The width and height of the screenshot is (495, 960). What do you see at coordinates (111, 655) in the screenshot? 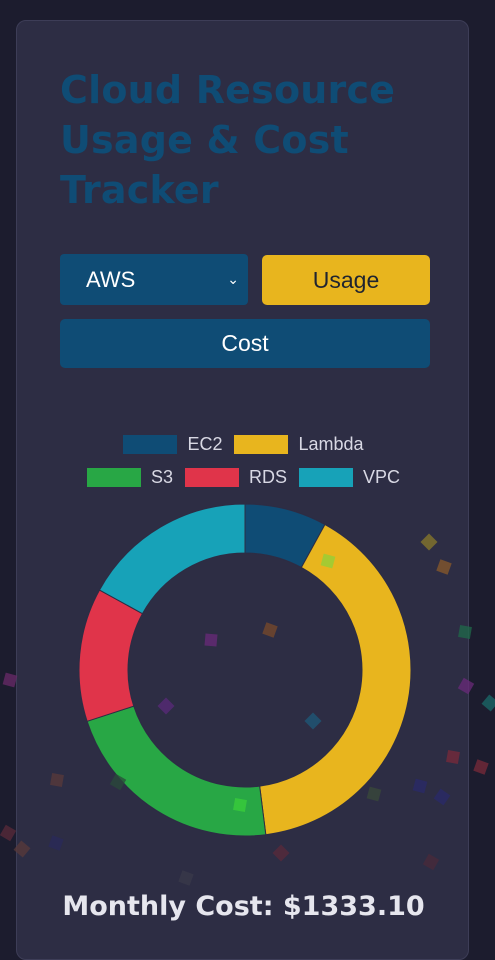
I see `slice-rds` at bounding box center [111, 655].